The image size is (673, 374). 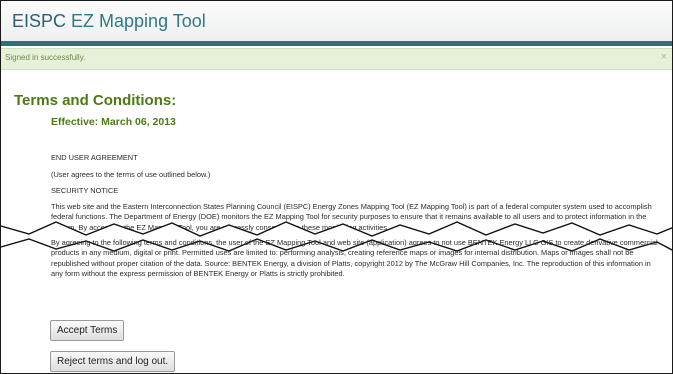 I want to click on page-title: Terms and Conditions:, so click(x=95, y=100).